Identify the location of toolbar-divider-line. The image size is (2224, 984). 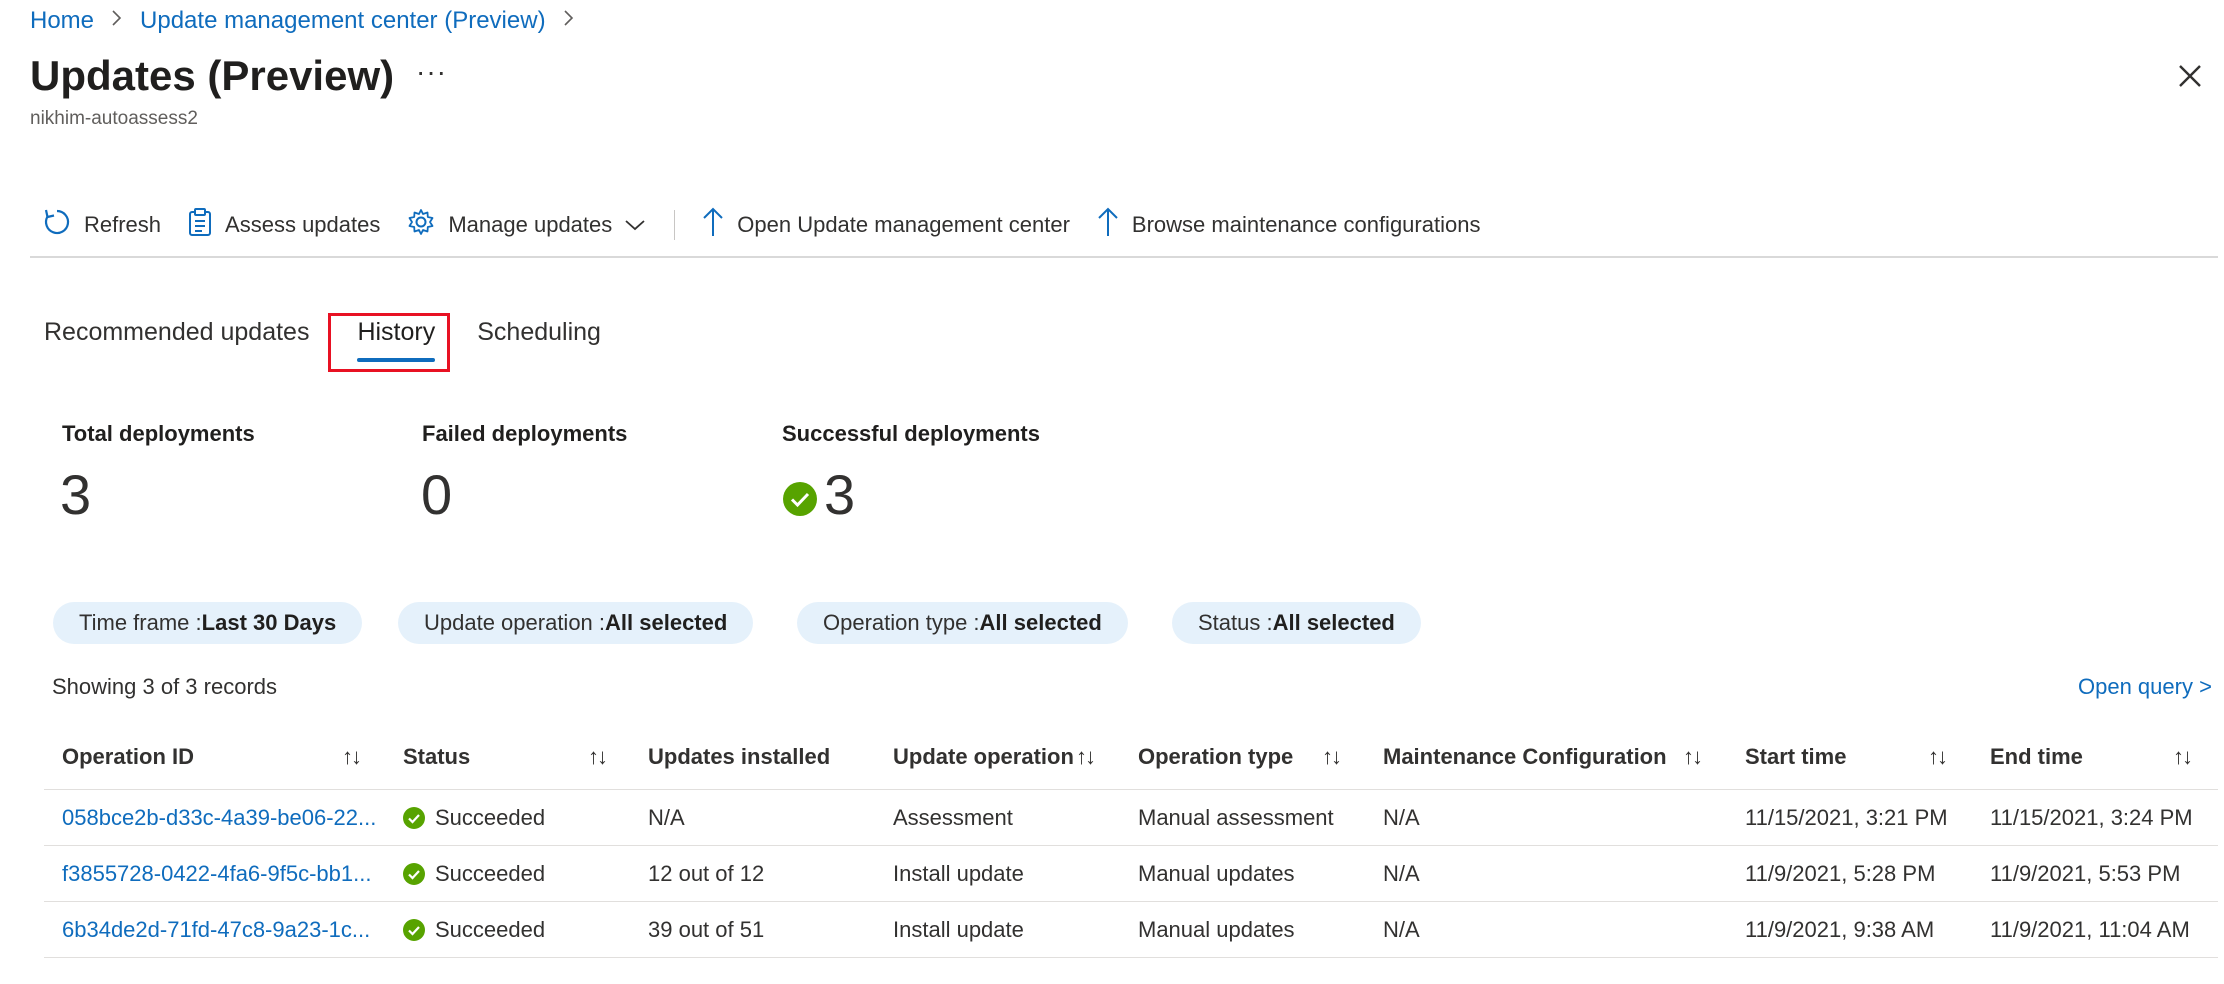
(1124, 257).